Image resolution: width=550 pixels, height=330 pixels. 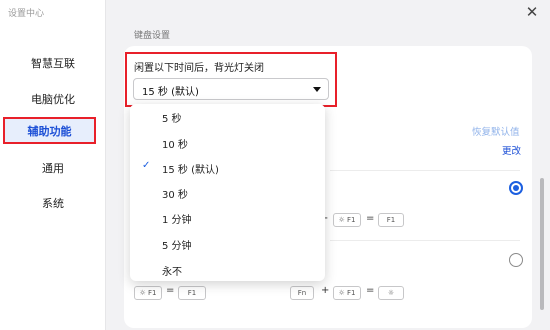 I want to click on option-label: 10 秒, so click(x=175, y=145).